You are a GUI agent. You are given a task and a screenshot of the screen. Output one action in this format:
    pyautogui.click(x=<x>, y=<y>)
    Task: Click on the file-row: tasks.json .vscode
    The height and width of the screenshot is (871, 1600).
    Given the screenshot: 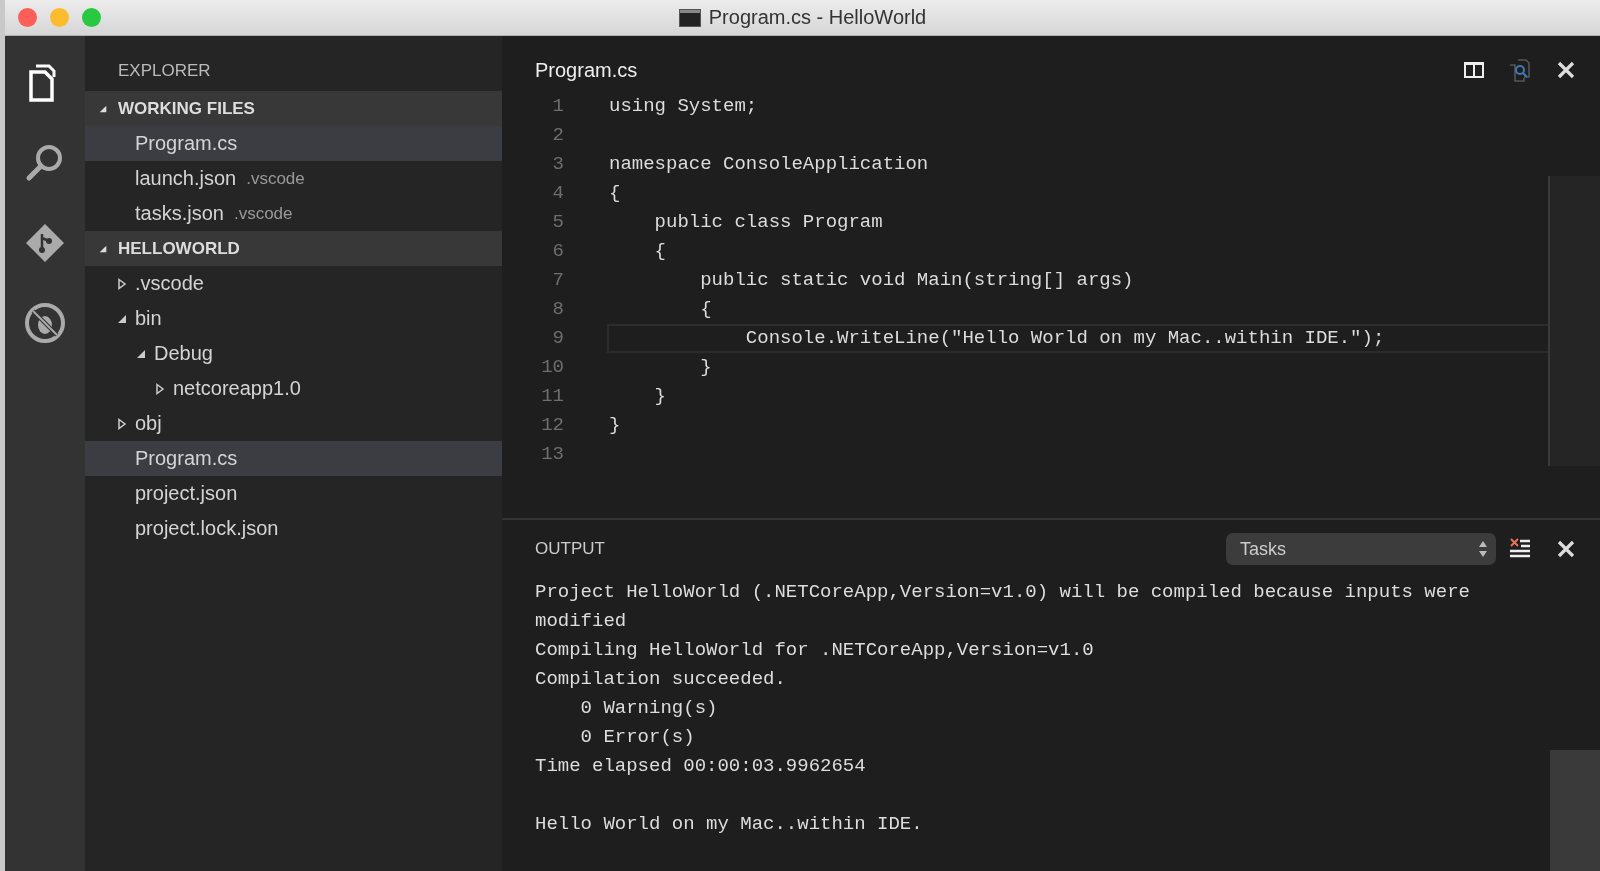 What is the action you would take?
    pyautogui.click(x=293, y=213)
    